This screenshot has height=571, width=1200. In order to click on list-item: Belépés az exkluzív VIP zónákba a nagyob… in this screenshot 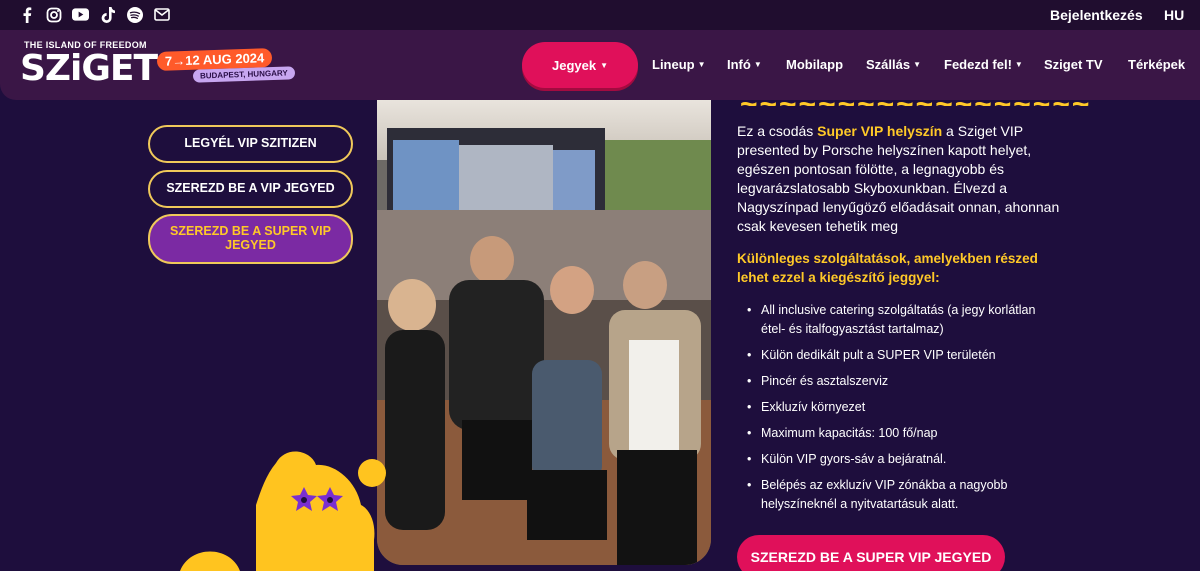, I will do `click(899, 495)`.